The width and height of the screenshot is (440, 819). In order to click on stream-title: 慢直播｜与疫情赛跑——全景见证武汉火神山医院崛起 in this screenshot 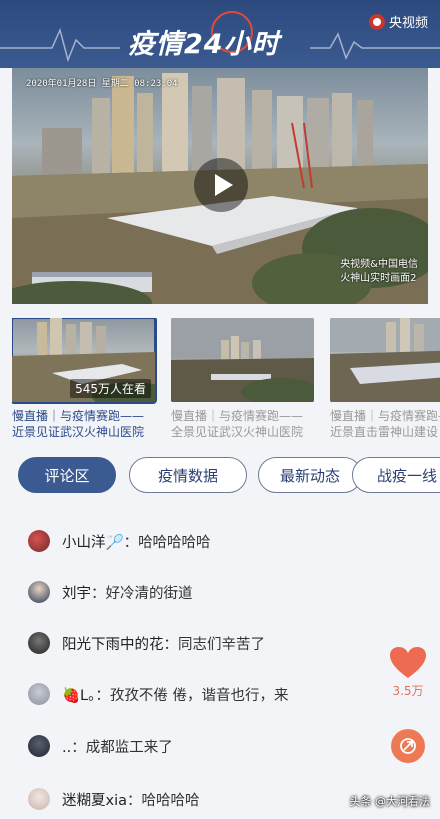, I will do `click(237, 424)`.